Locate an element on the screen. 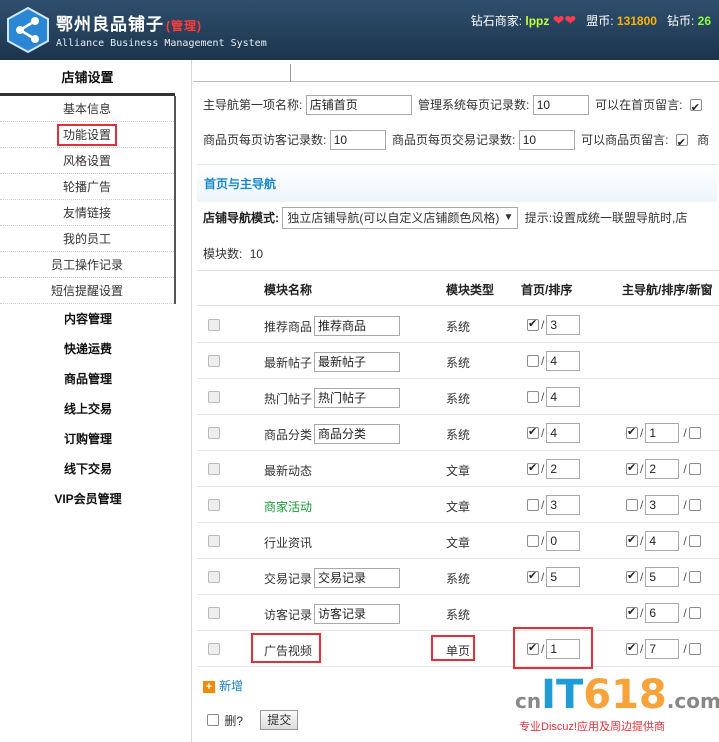 The width and height of the screenshot is (719, 742). sidebar-category-offline-trade: 线下交易 is located at coordinates (88, 469).